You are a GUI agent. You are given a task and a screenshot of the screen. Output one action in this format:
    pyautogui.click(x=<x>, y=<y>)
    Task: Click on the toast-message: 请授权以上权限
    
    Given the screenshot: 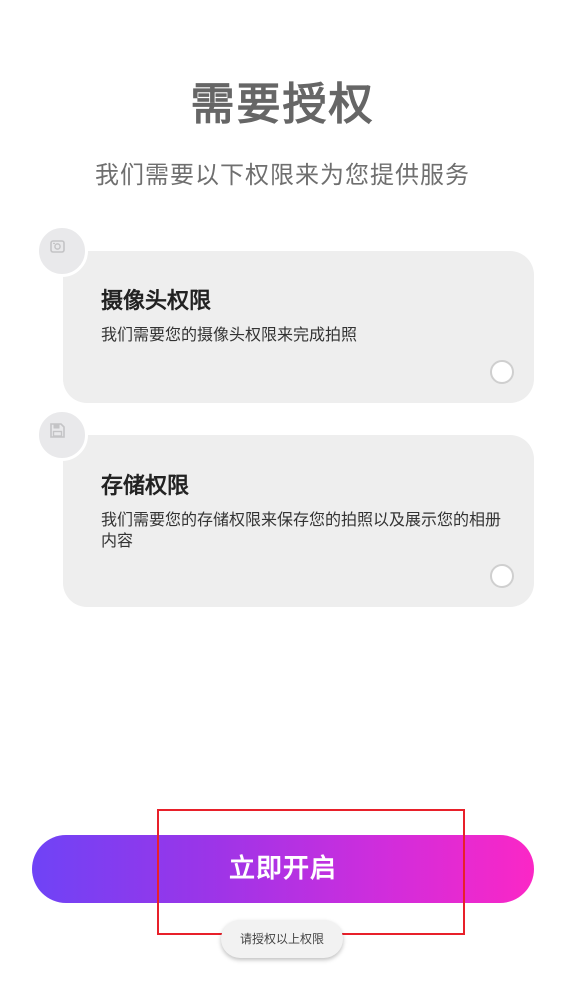 What is the action you would take?
    pyautogui.click(x=282, y=939)
    